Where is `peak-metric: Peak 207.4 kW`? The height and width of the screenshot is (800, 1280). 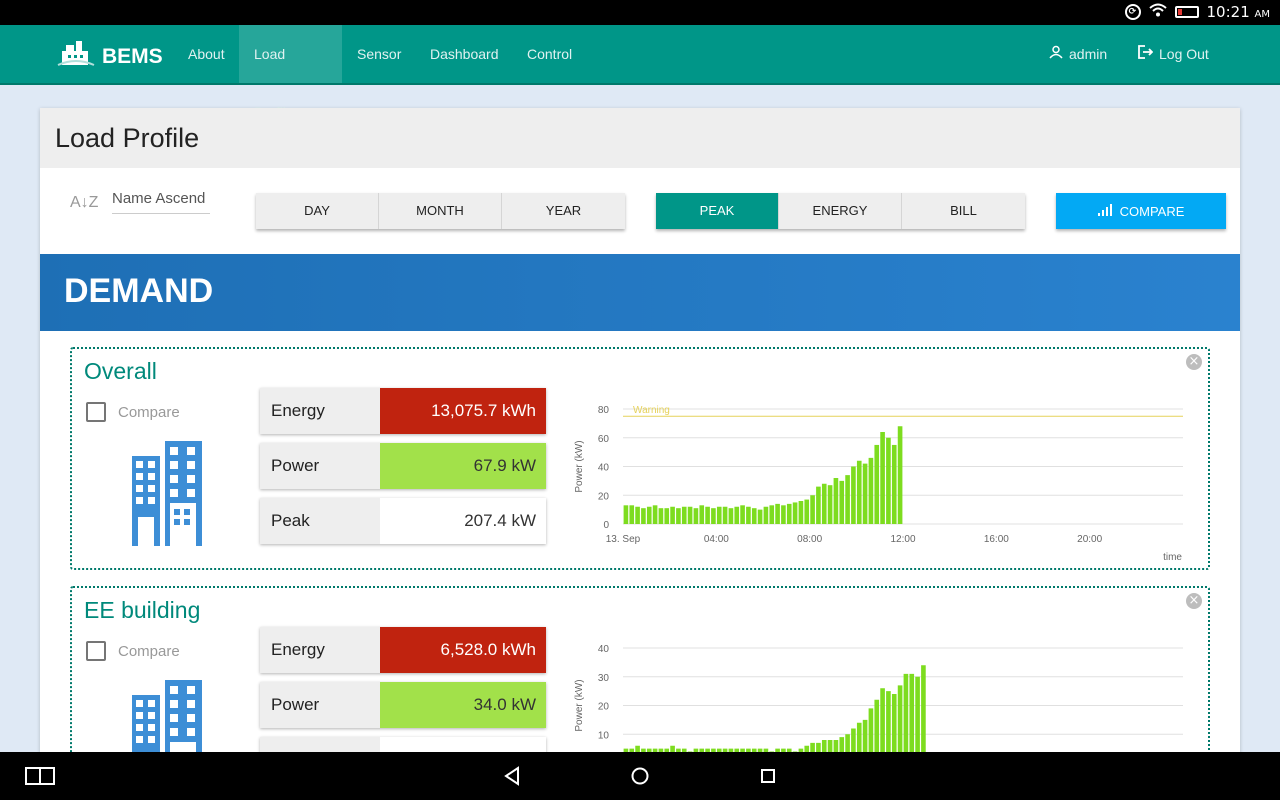 peak-metric: Peak 207.4 kW is located at coordinates (403, 521).